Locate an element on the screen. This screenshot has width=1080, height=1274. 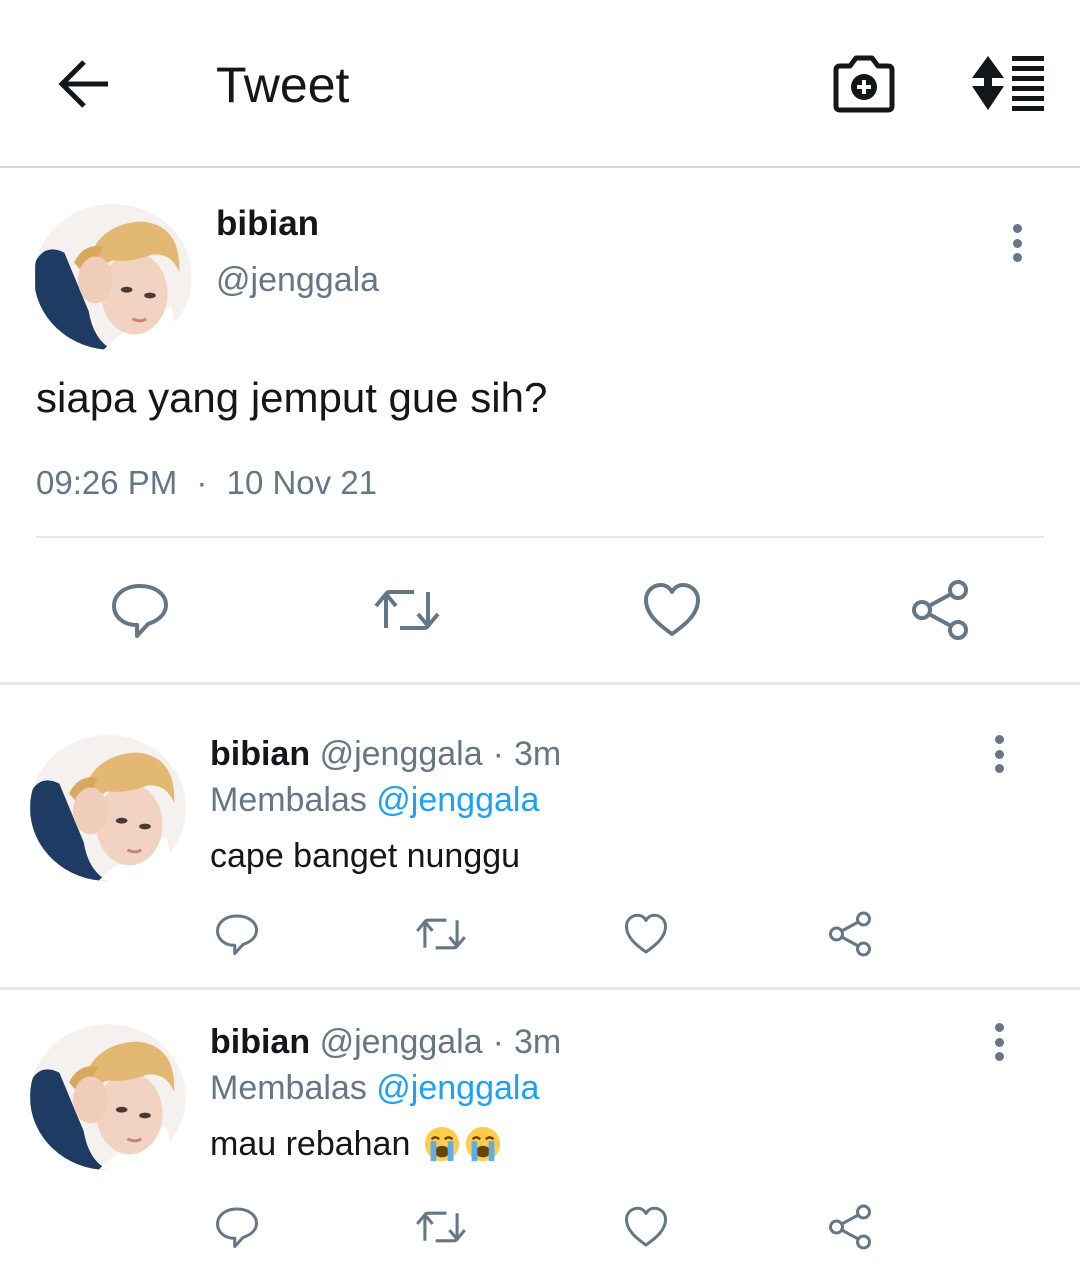
tweet-time: 09:26 PM is located at coordinates (107, 482).